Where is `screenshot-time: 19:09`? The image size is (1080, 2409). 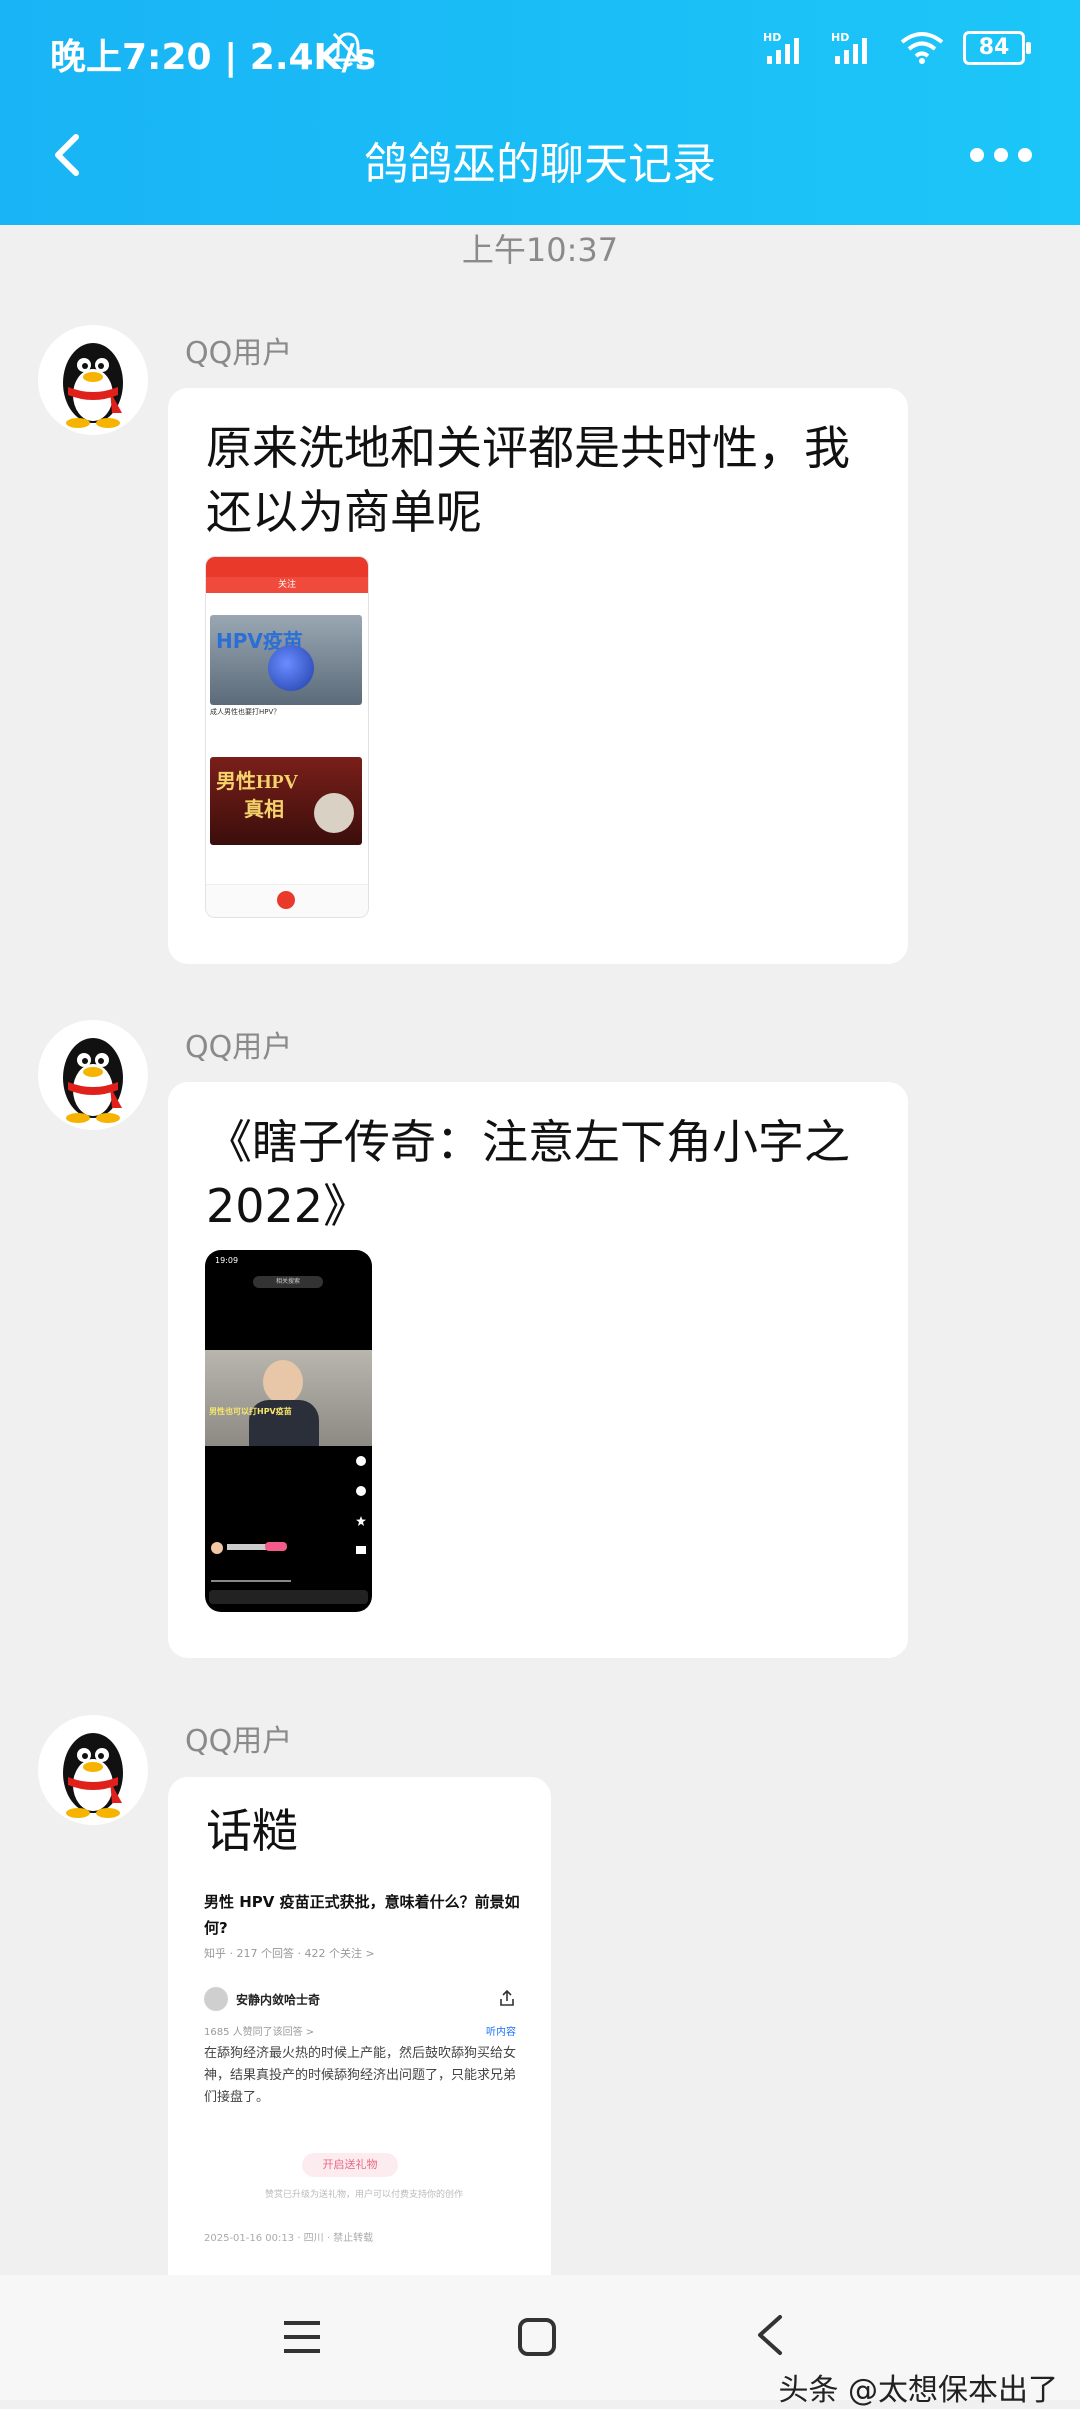 screenshot-time: 19:09 is located at coordinates (227, 1260).